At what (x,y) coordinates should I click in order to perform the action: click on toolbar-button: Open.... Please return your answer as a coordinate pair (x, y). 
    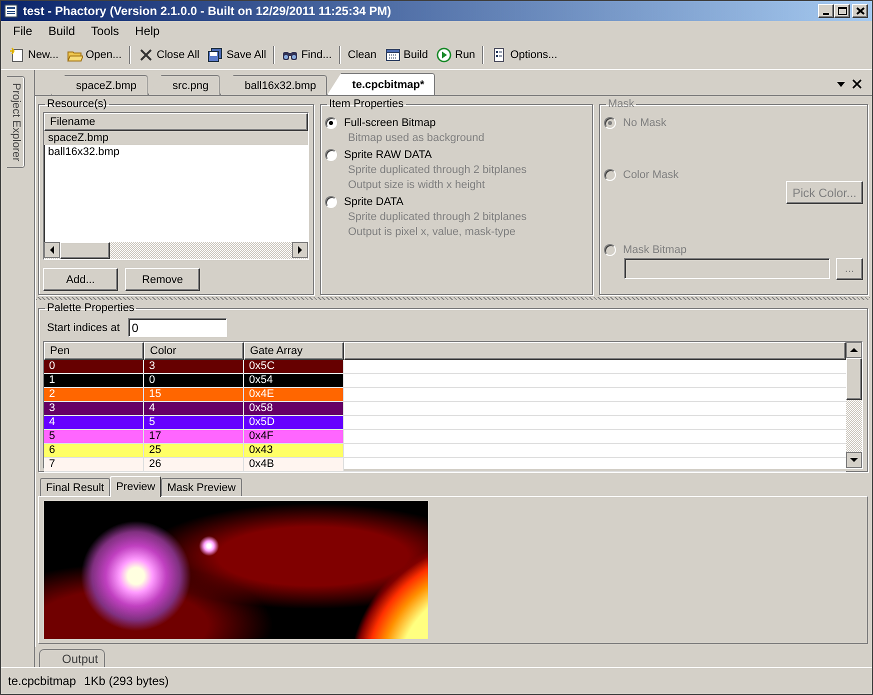
    Looking at the image, I should click on (94, 55).